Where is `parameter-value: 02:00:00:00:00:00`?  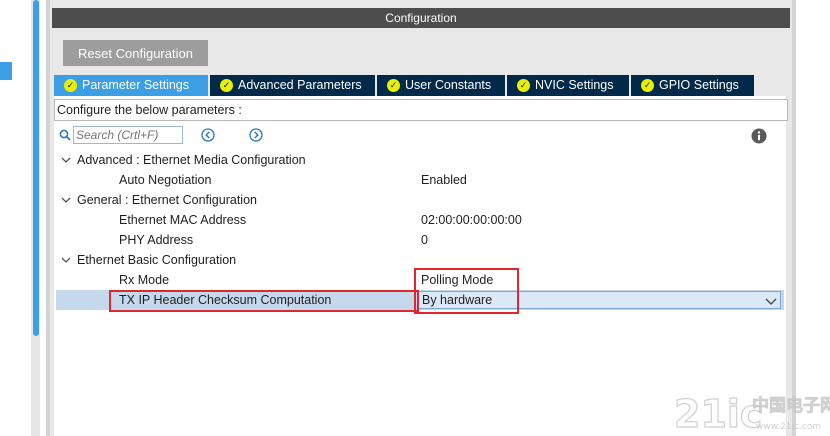
parameter-value: 02:00:00:00:00:00 is located at coordinates (471, 220).